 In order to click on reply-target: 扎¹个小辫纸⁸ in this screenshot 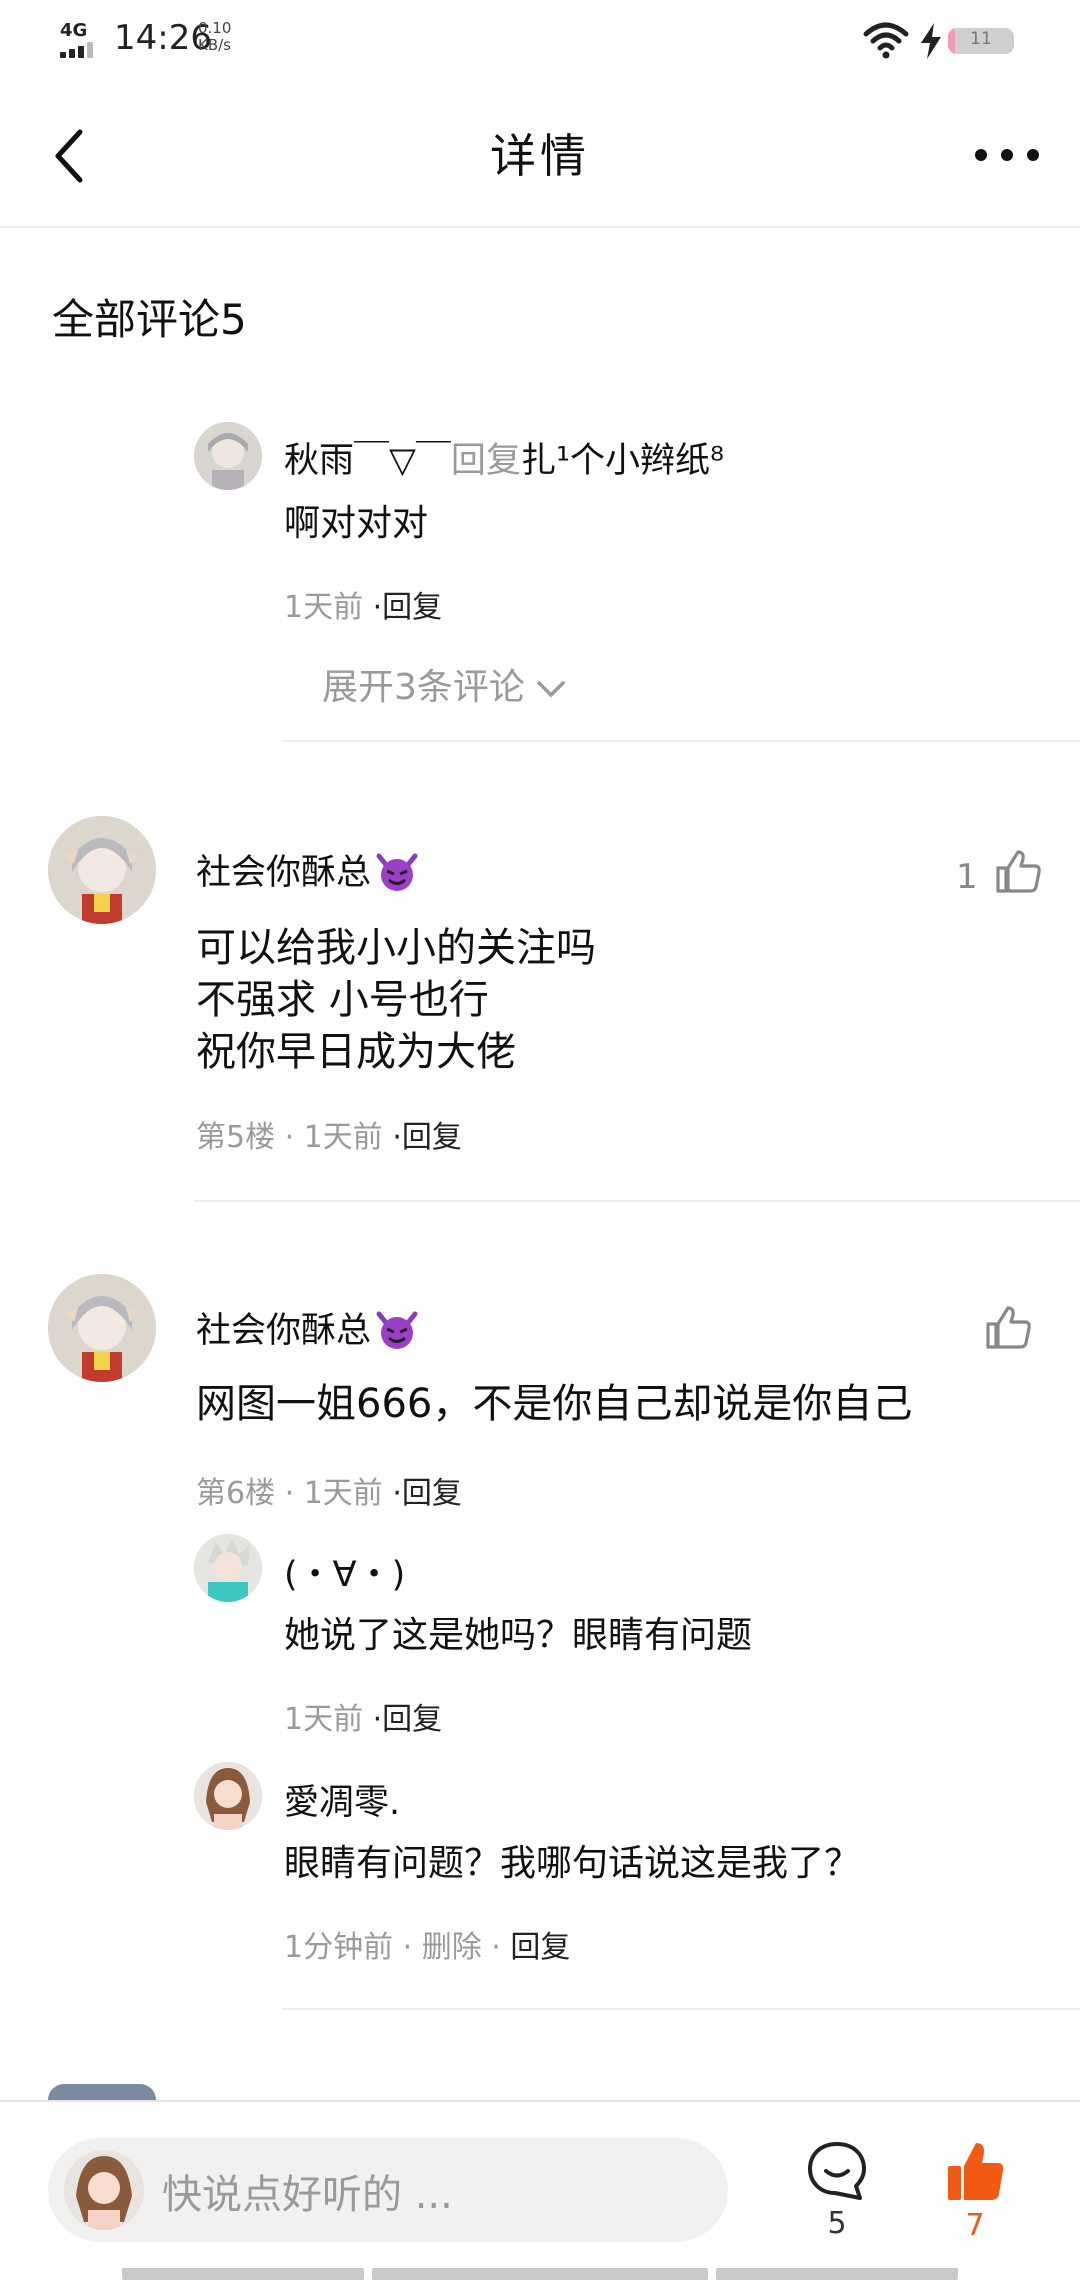, I will do `click(622, 461)`.